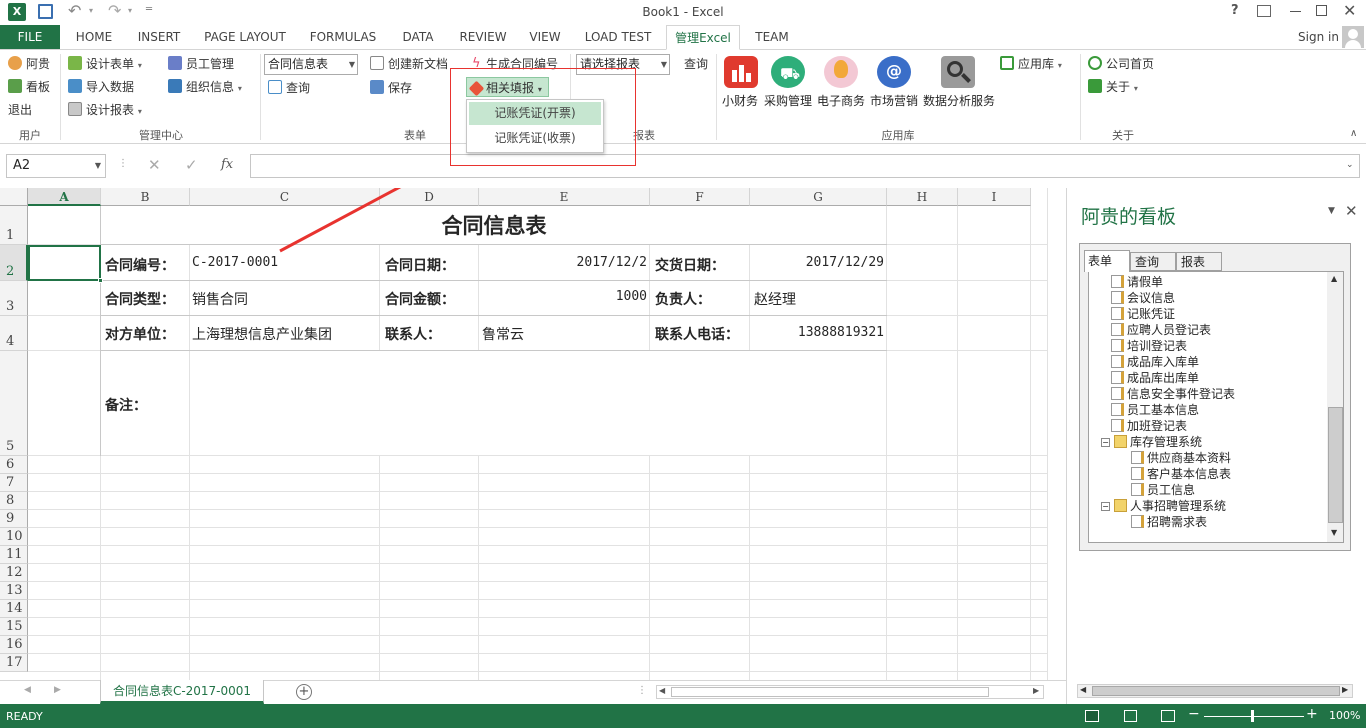  What do you see at coordinates (1312, 714) in the screenshot?
I see `zoom-in-icon: +` at bounding box center [1312, 714].